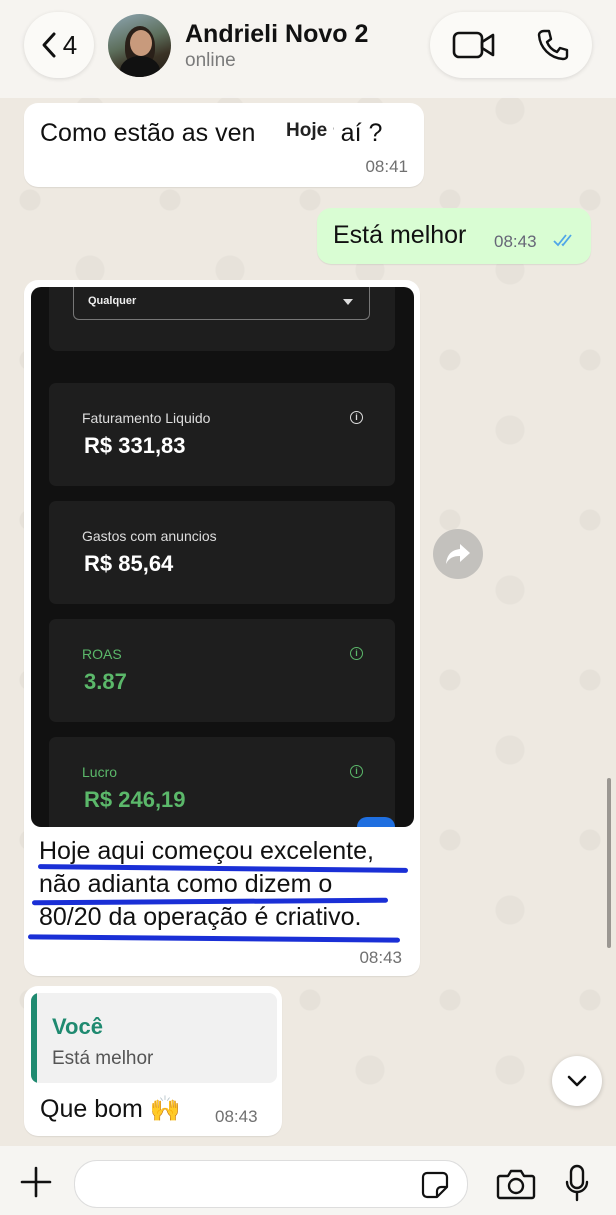 This screenshot has height=1215, width=616. Describe the element at coordinates (224, 145) in the screenshot. I see `incoming-message: Como estão as ven r aí ? 08:41` at that location.